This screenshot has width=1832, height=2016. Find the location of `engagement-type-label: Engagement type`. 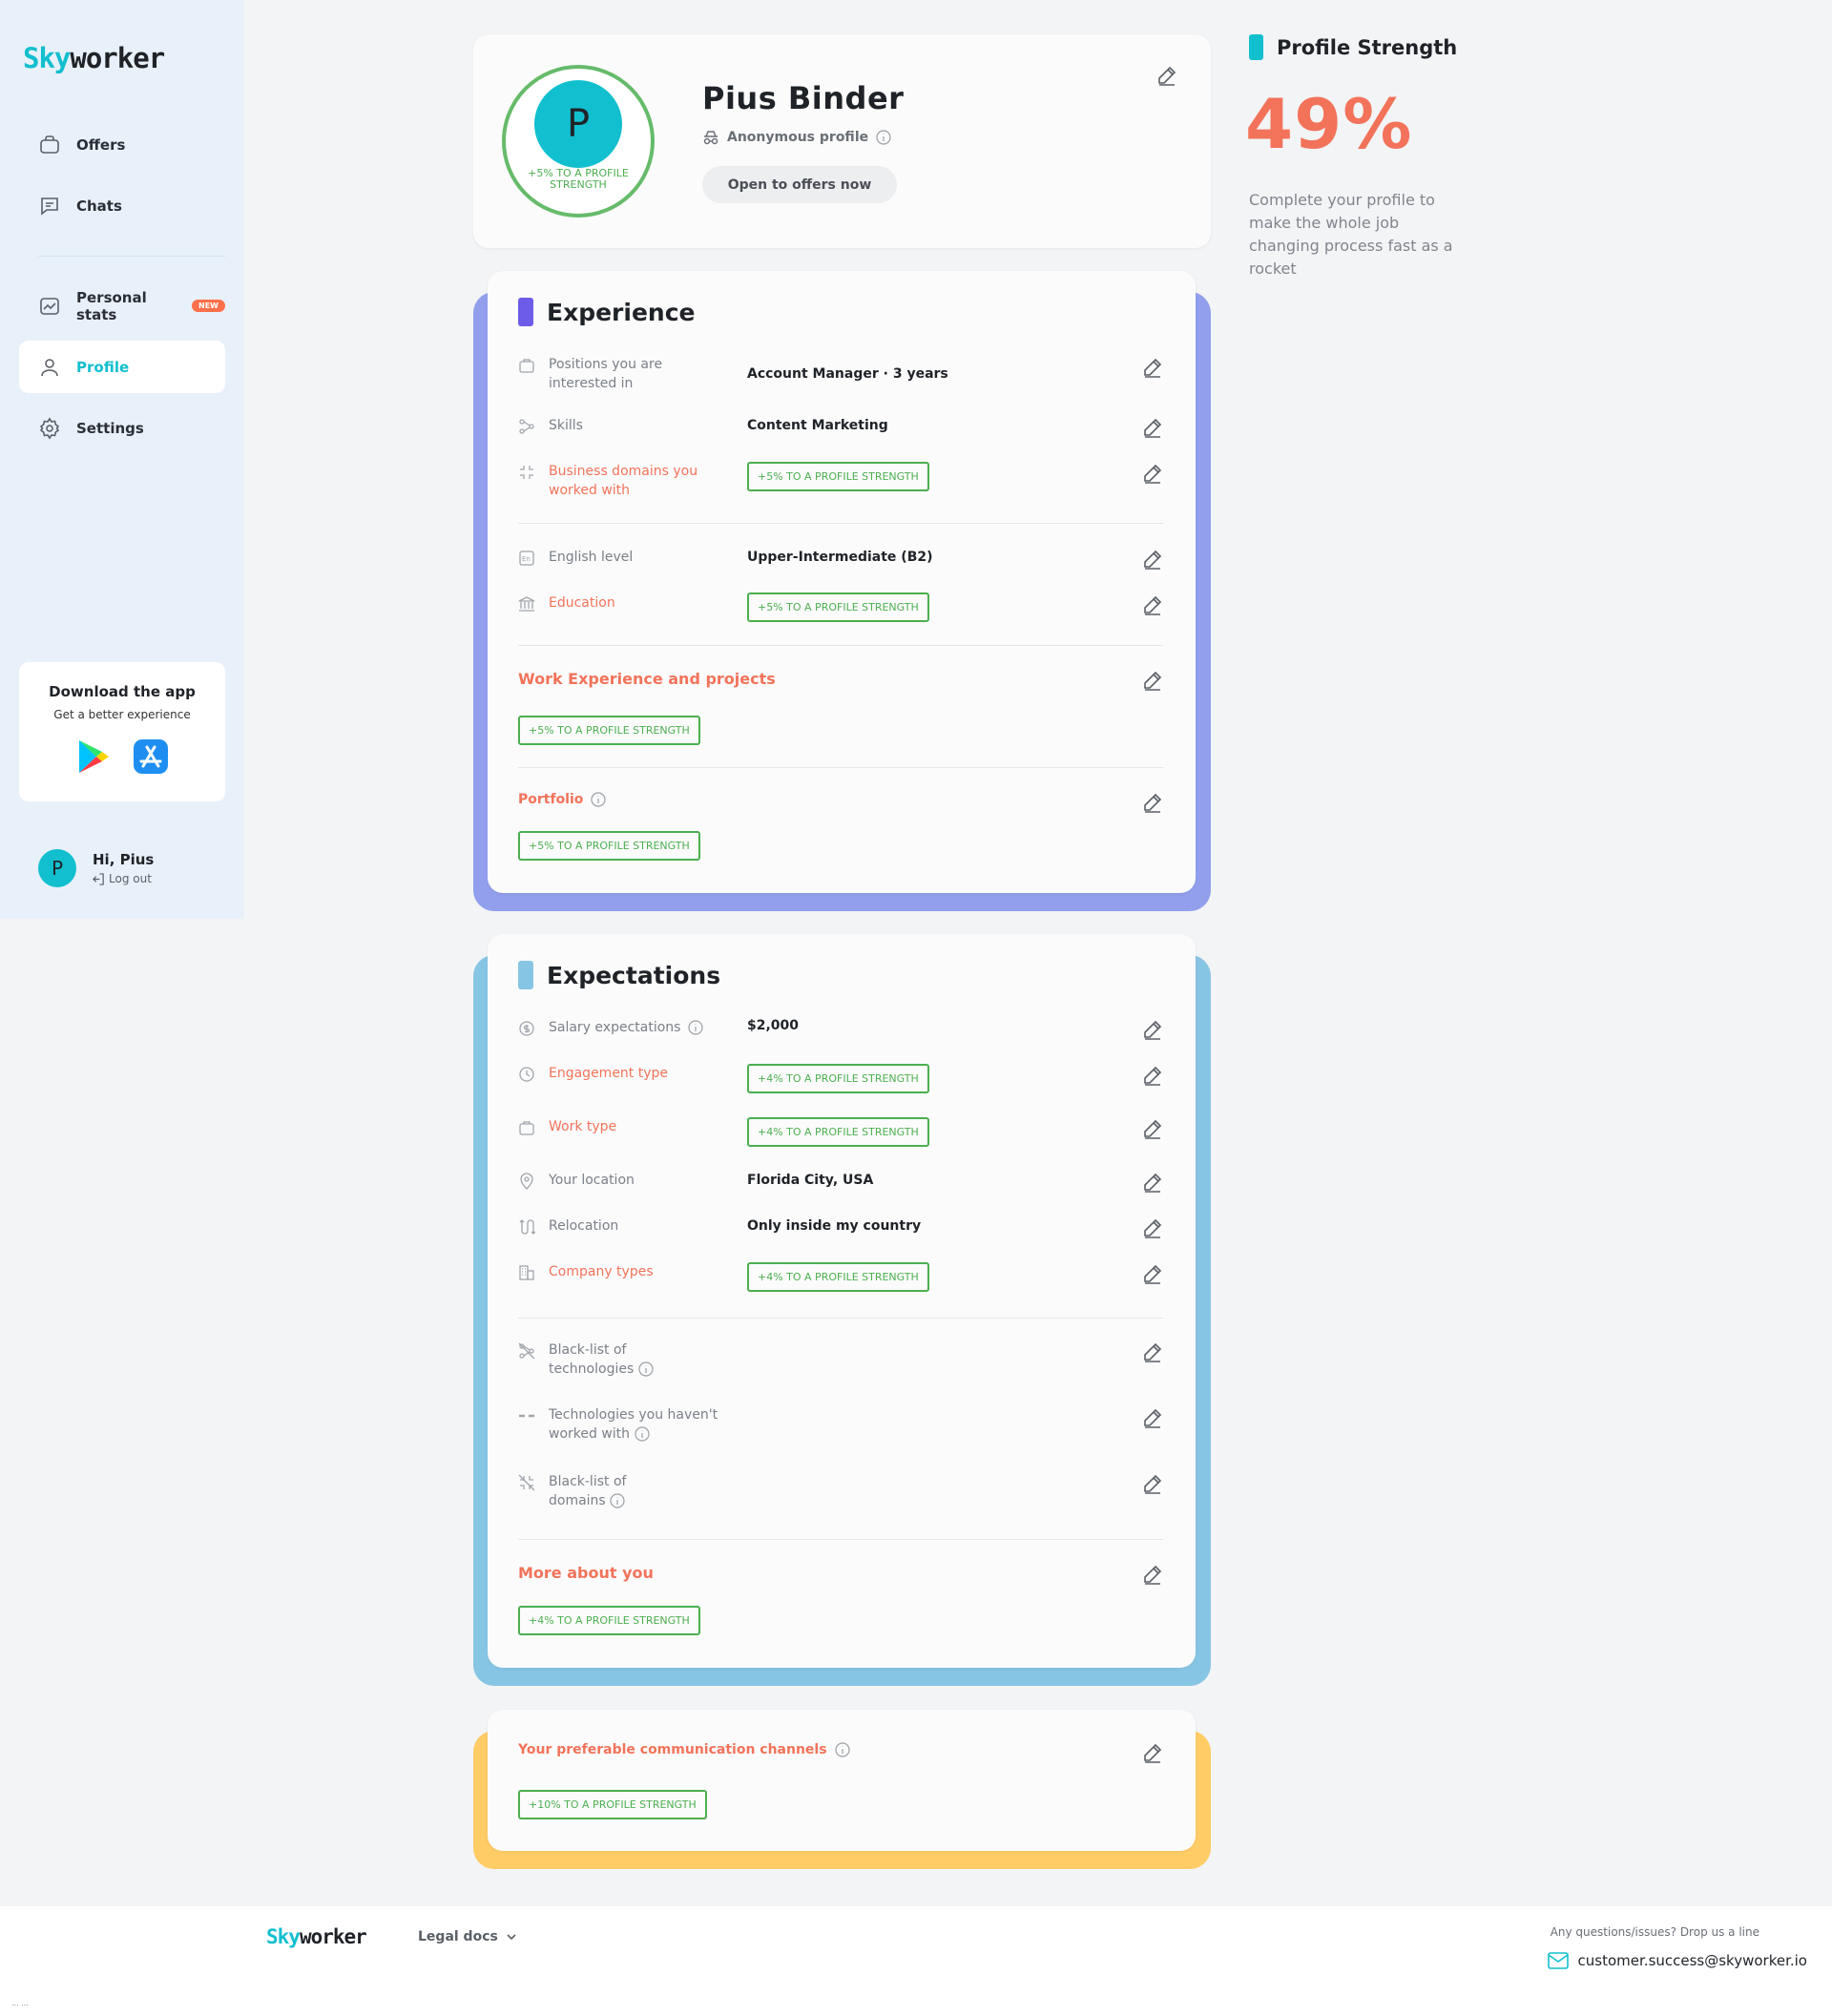

engagement-type-label: Engagement type is located at coordinates (609, 1073).